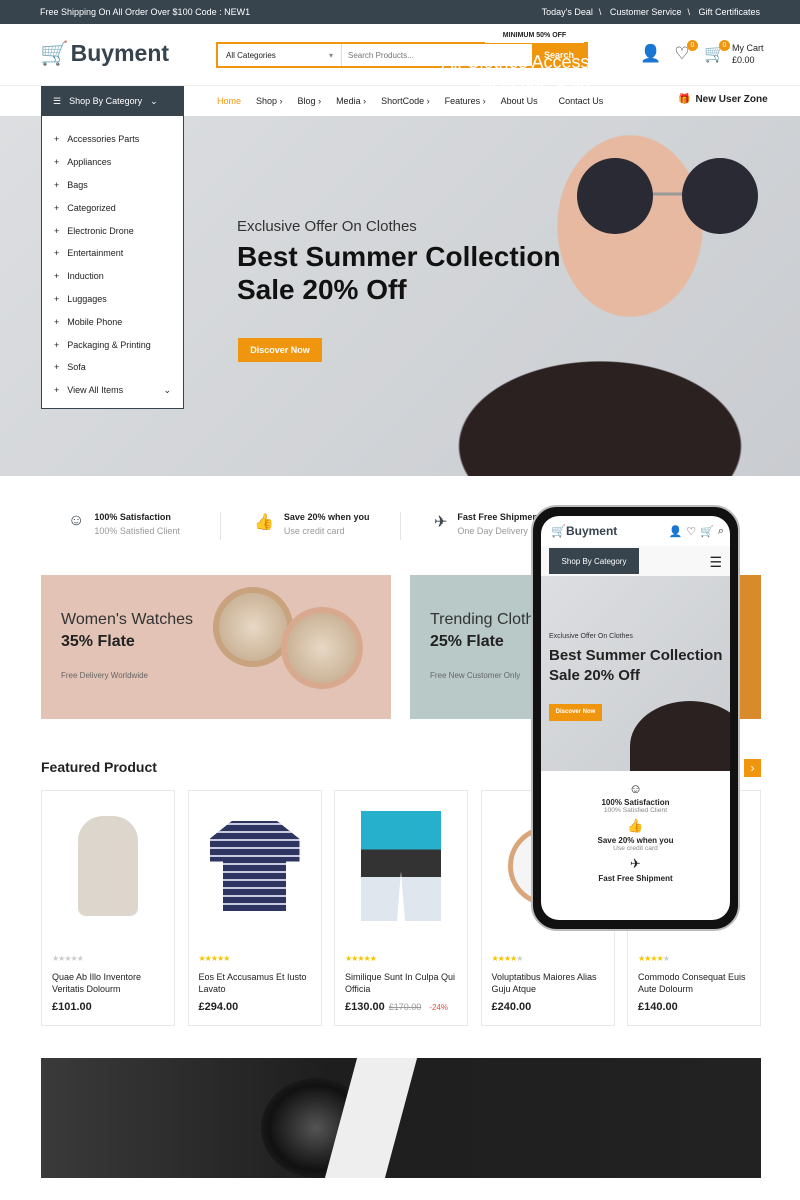 The height and width of the screenshot is (1200, 800). Describe the element at coordinates (748, 54) in the screenshot. I see `cart-summary: My Cart £0.00` at that location.